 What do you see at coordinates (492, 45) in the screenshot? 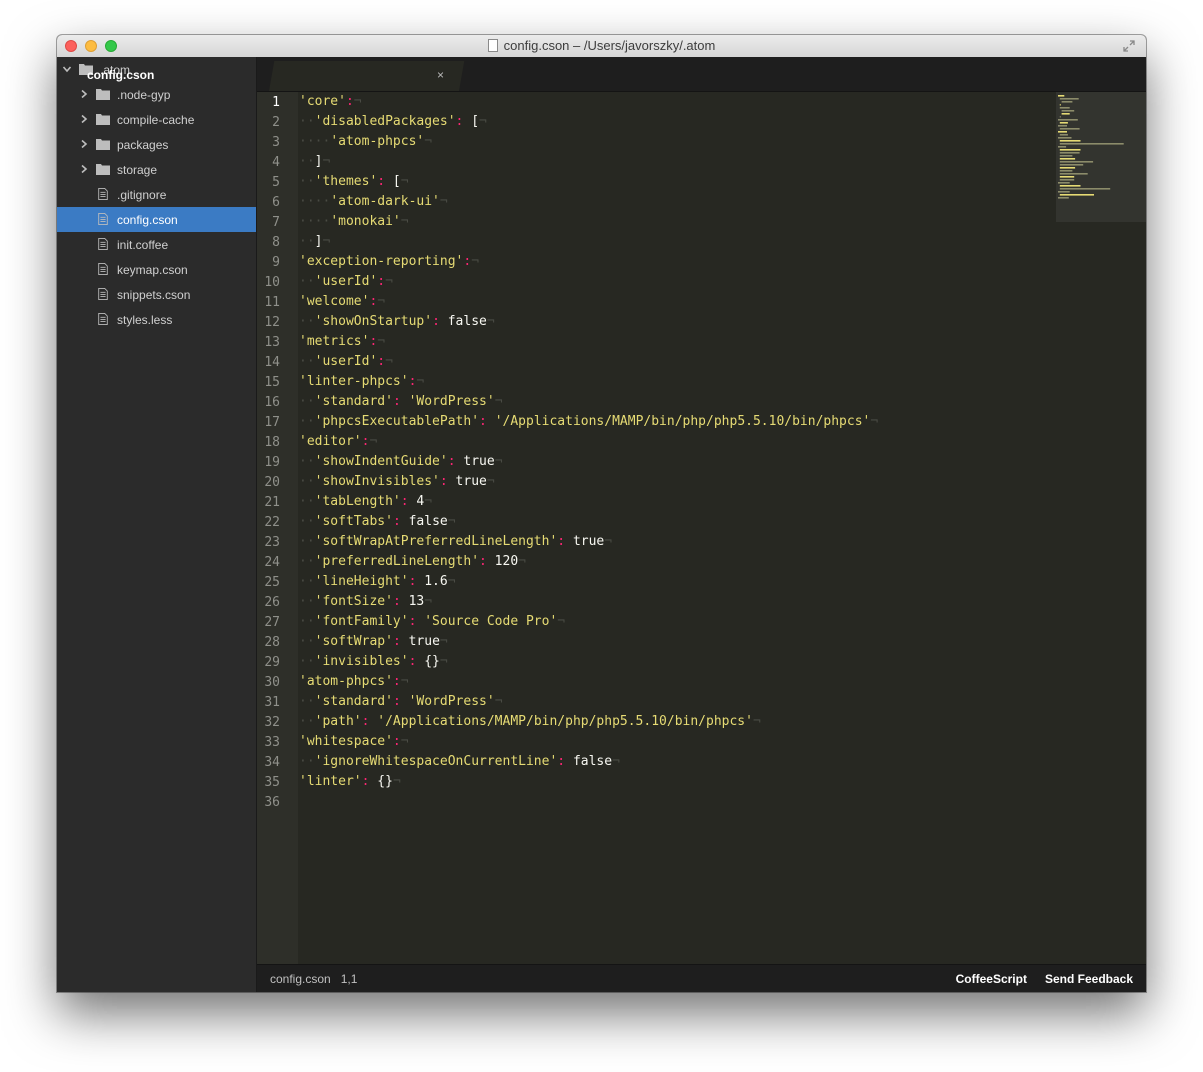
I see `document-icon` at bounding box center [492, 45].